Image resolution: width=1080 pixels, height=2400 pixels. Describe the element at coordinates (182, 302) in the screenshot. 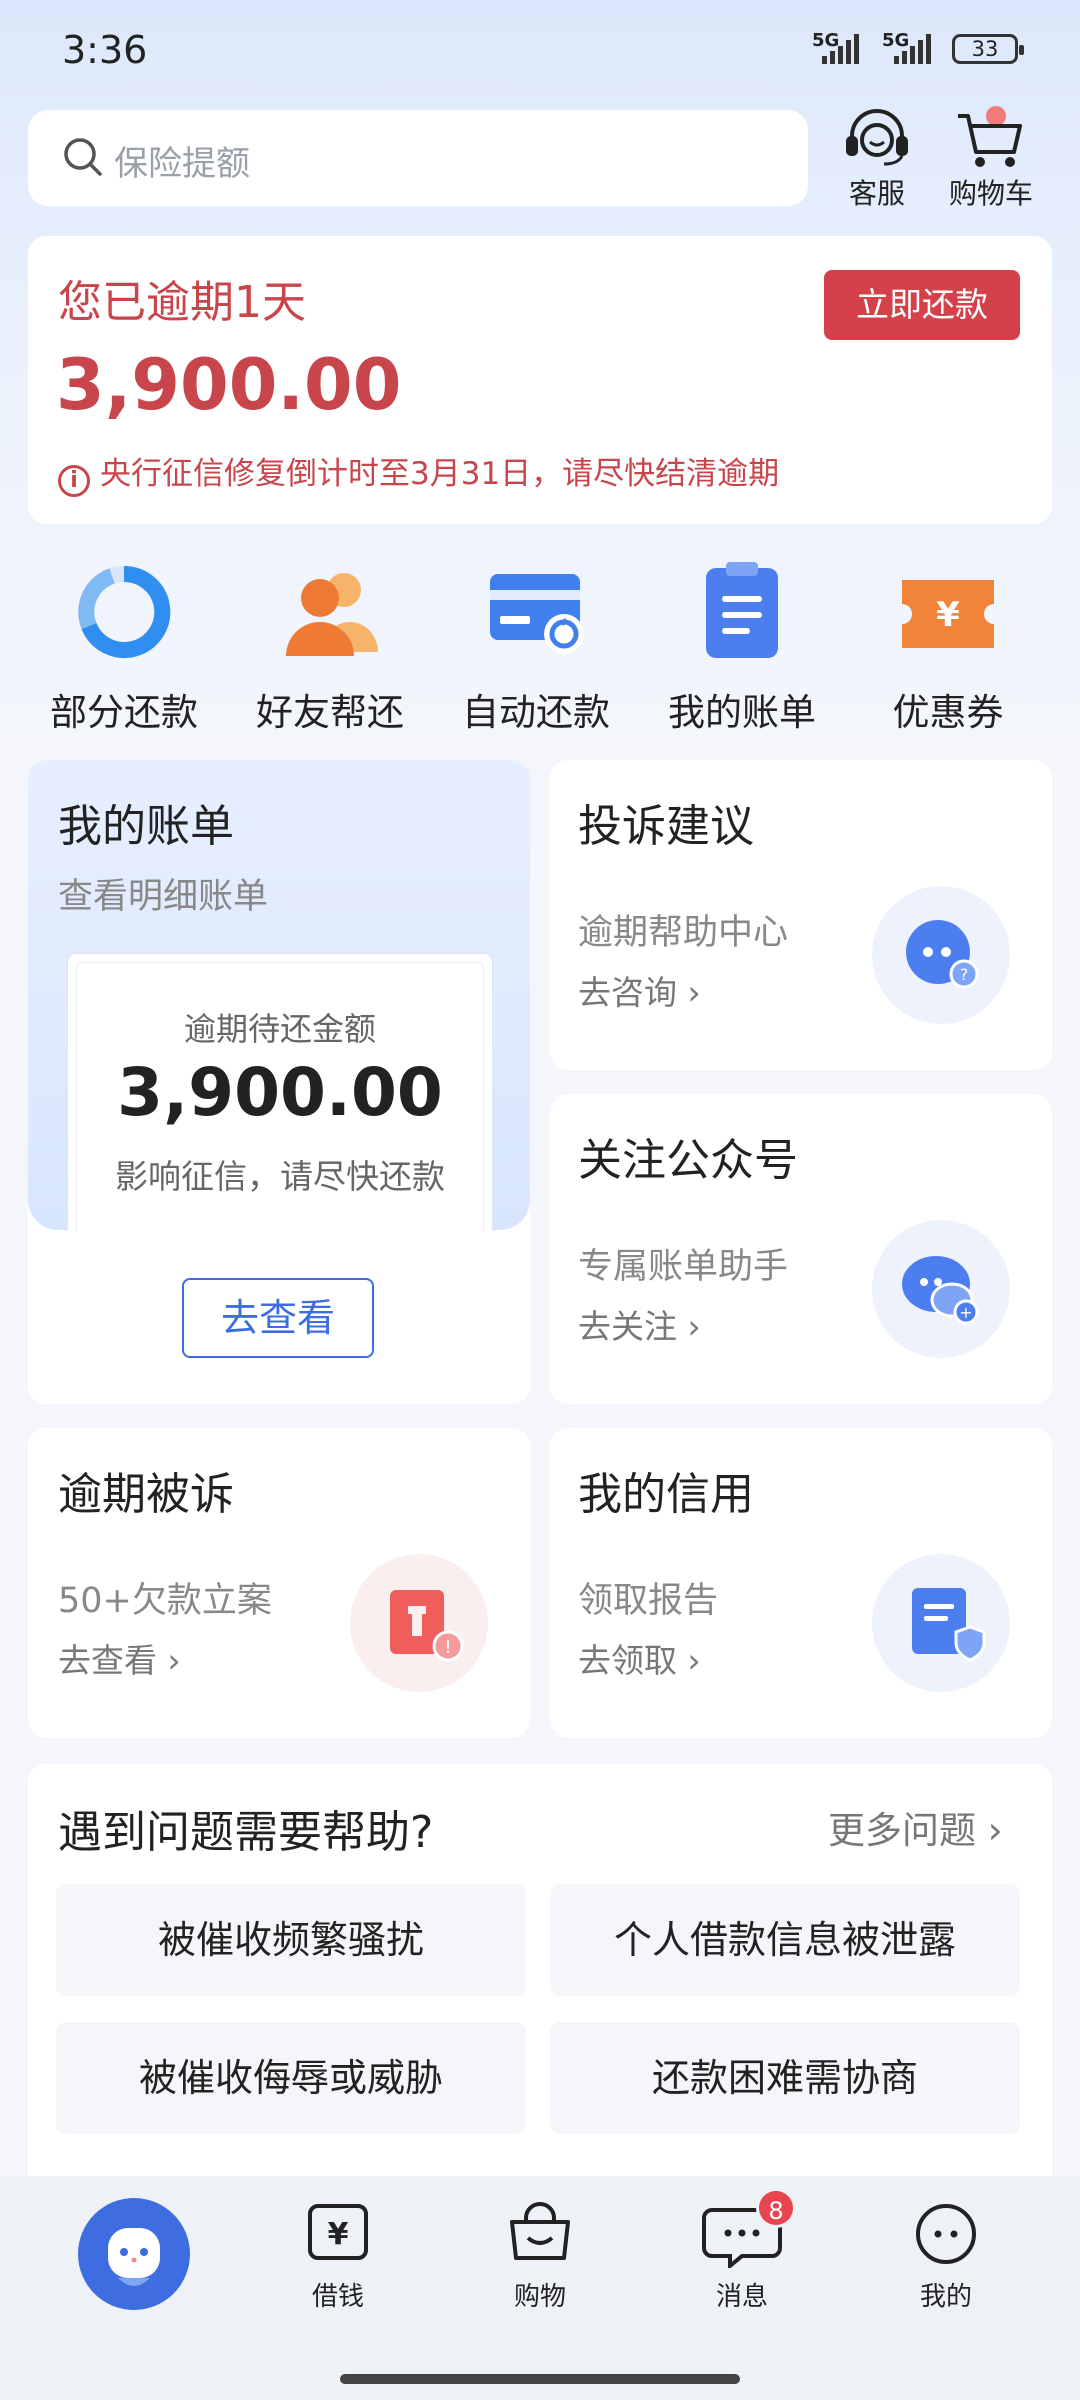

I see `overdue-title: 您已逾期1天` at that location.